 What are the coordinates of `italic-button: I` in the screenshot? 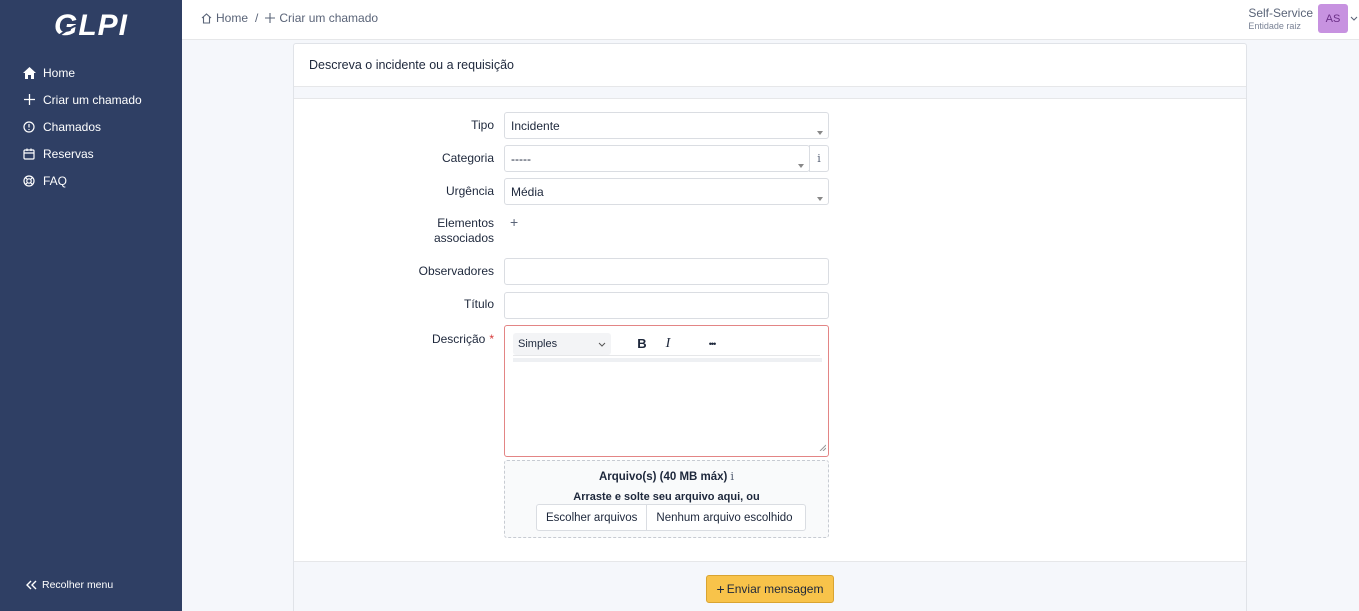 It's located at (668, 344).